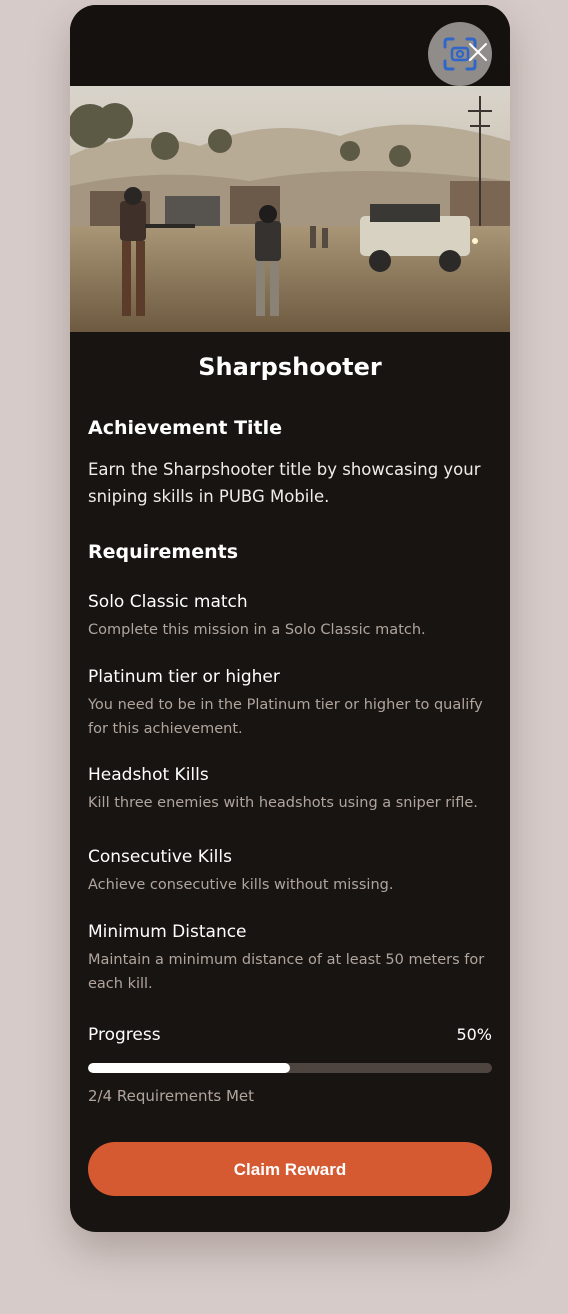  Describe the element at coordinates (171, 1096) in the screenshot. I see `progress-status: 2/4 Requirements Met` at that location.